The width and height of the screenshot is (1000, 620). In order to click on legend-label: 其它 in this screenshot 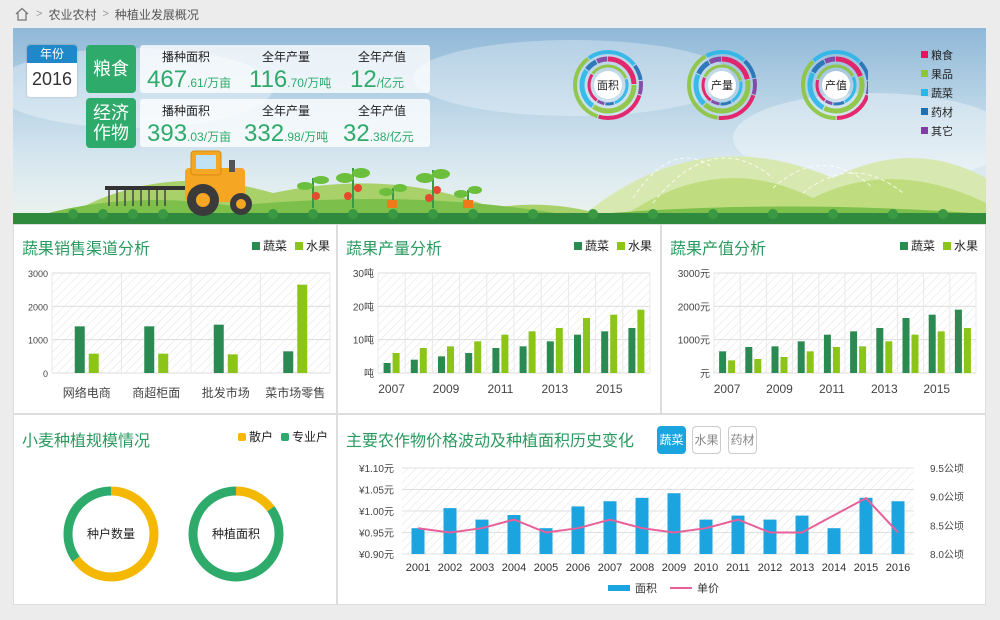, I will do `click(942, 131)`.